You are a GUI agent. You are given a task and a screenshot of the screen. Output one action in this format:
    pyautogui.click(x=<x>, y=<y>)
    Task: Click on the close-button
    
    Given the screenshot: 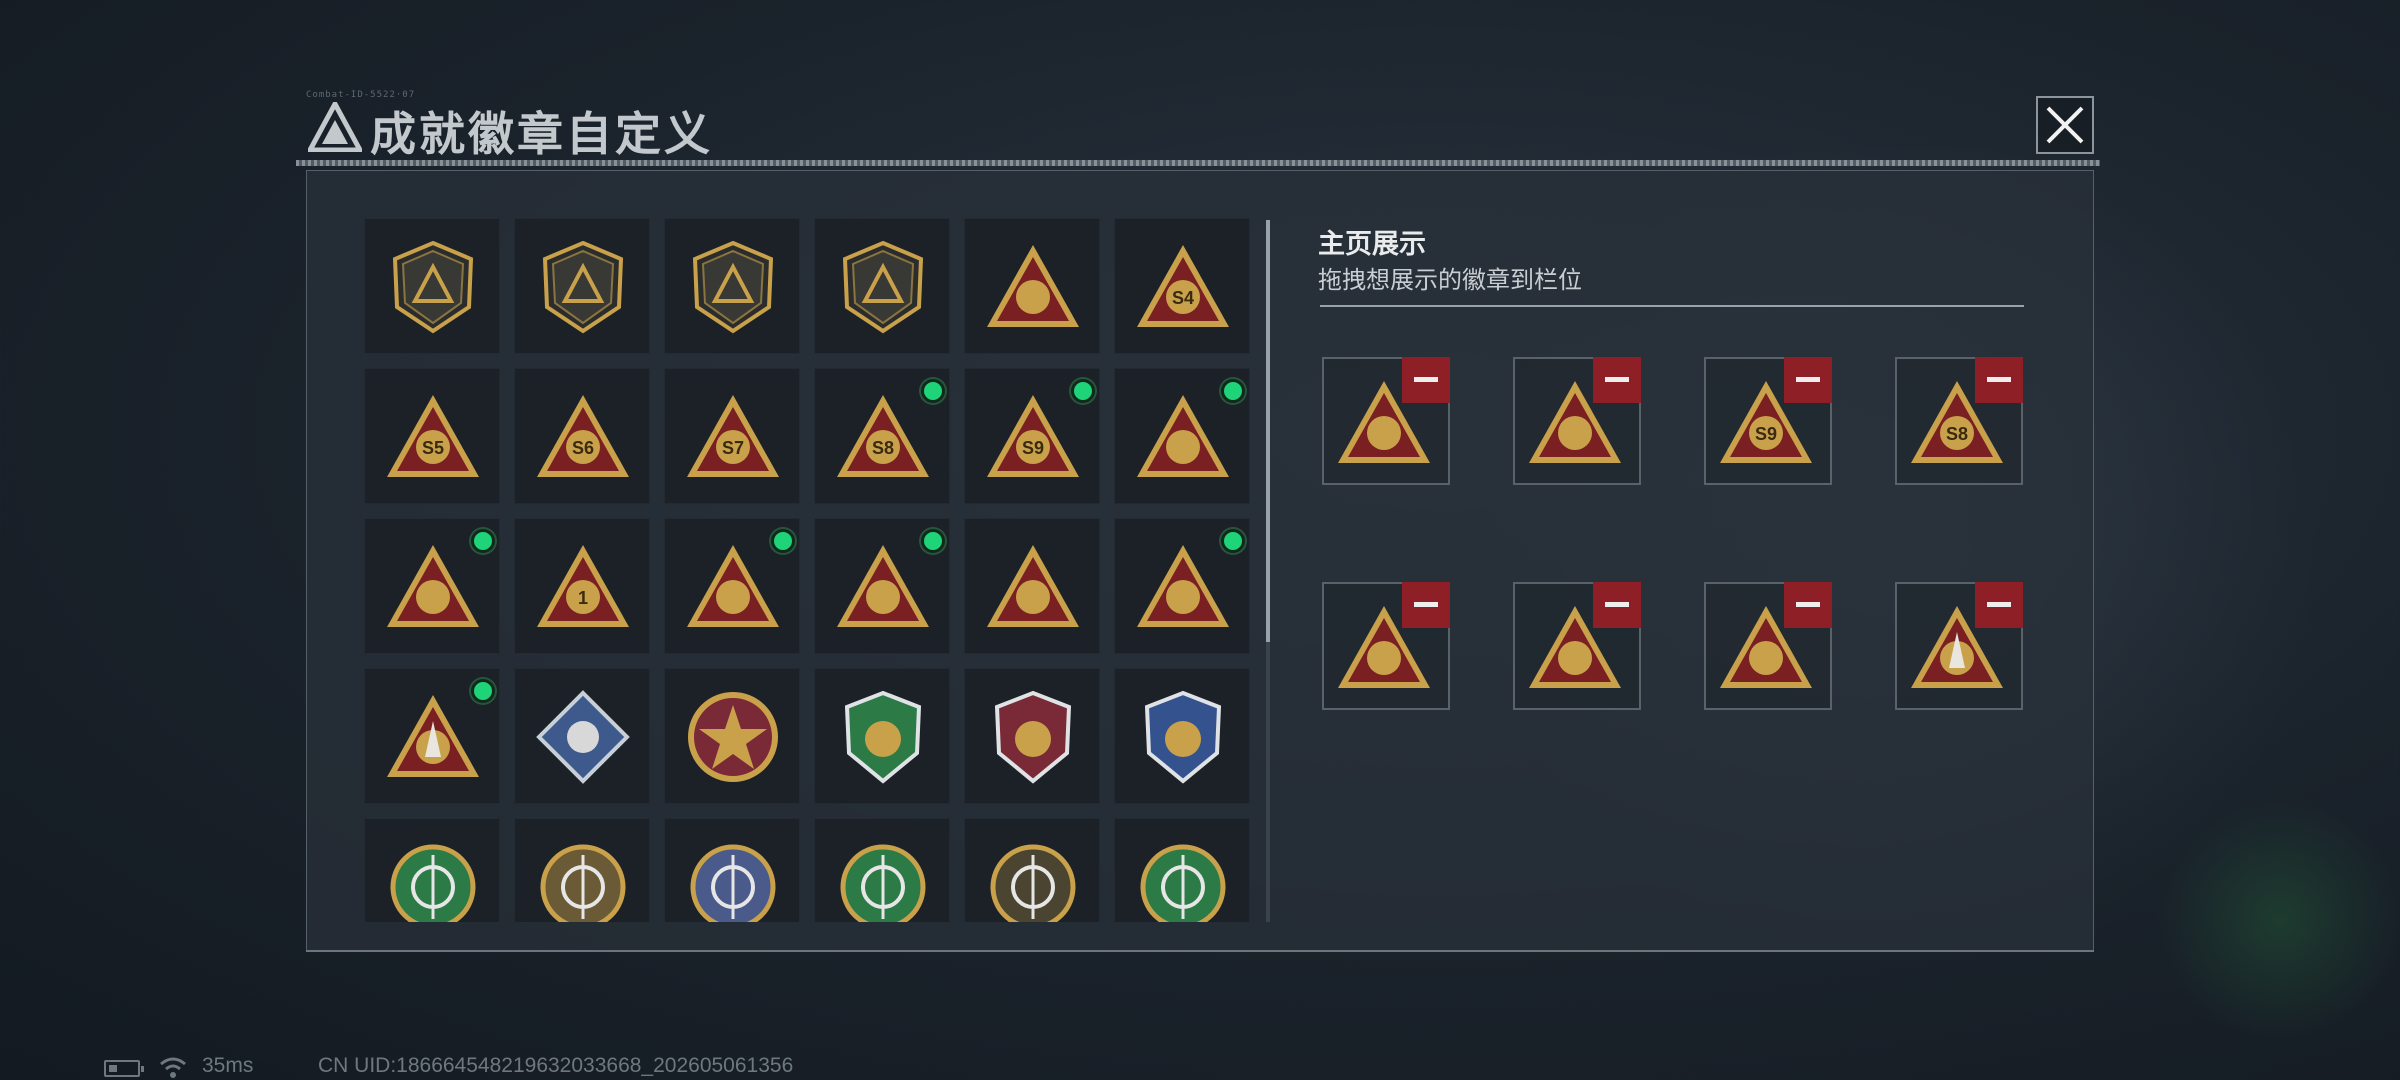 What is the action you would take?
    pyautogui.click(x=2065, y=125)
    